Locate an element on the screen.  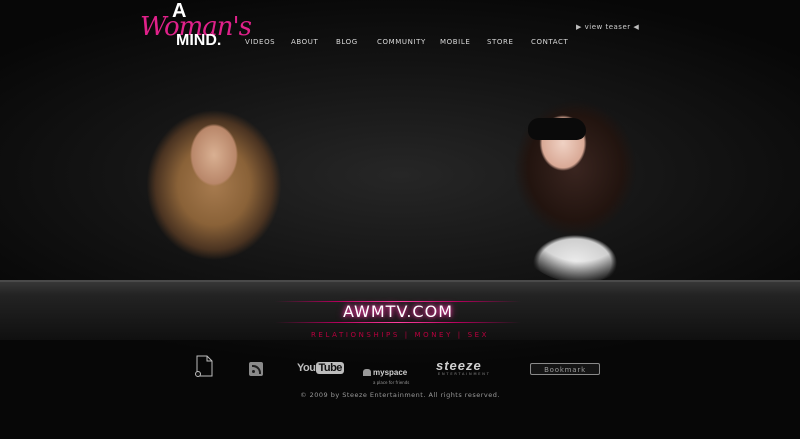
youtube-icon: You Tube is located at coordinates (320, 368).